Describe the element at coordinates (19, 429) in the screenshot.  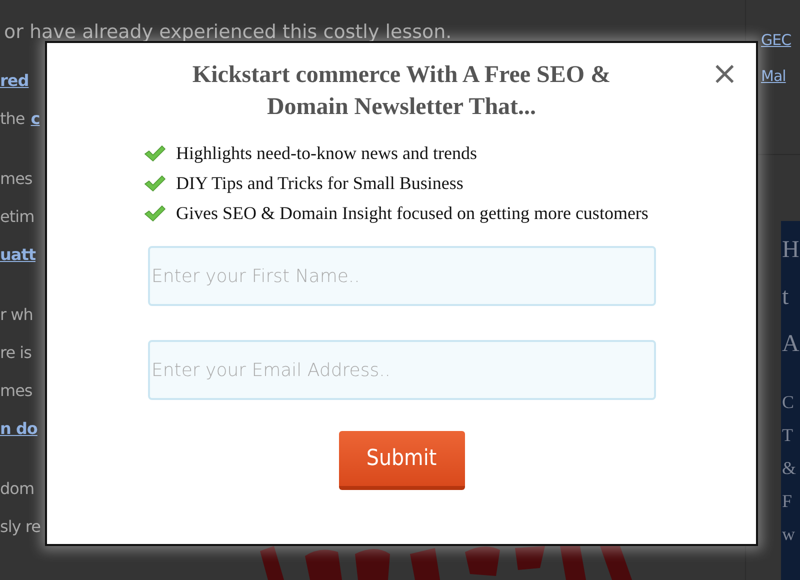
I see `article-link: n do` at that location.